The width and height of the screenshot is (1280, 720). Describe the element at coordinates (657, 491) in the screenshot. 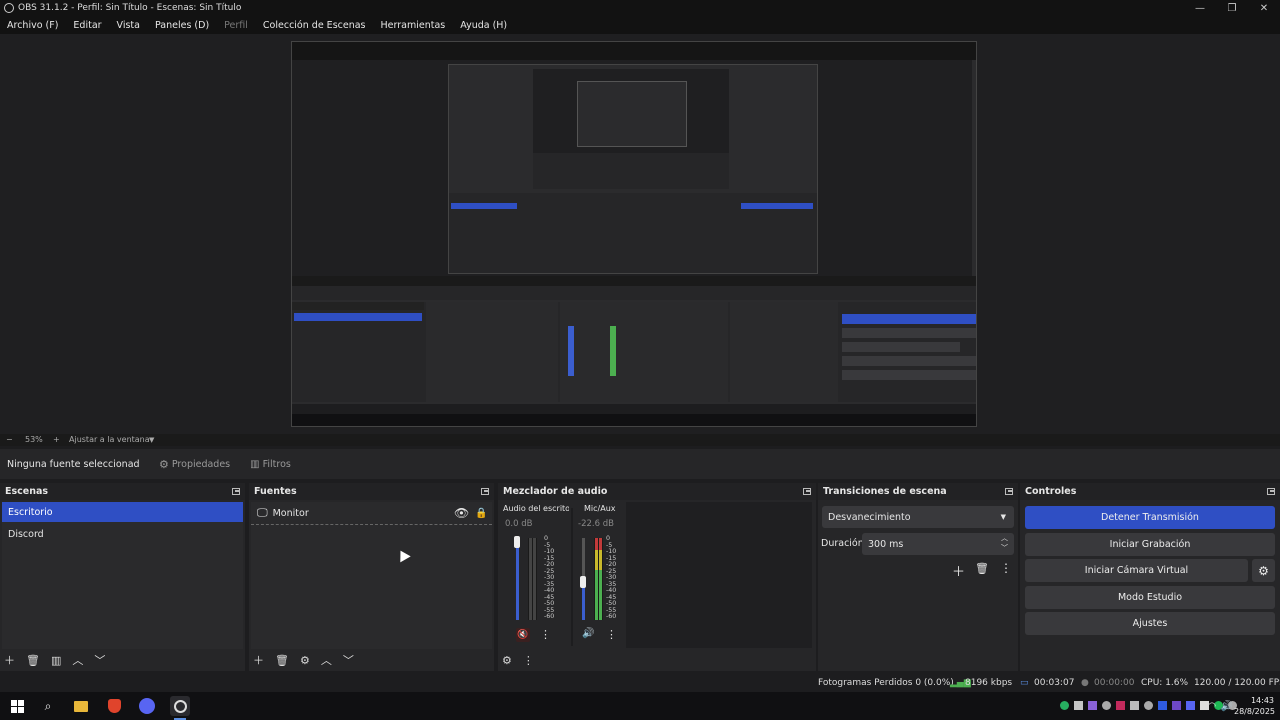

I see `mixer-header: Mezclador de audio` at that location.